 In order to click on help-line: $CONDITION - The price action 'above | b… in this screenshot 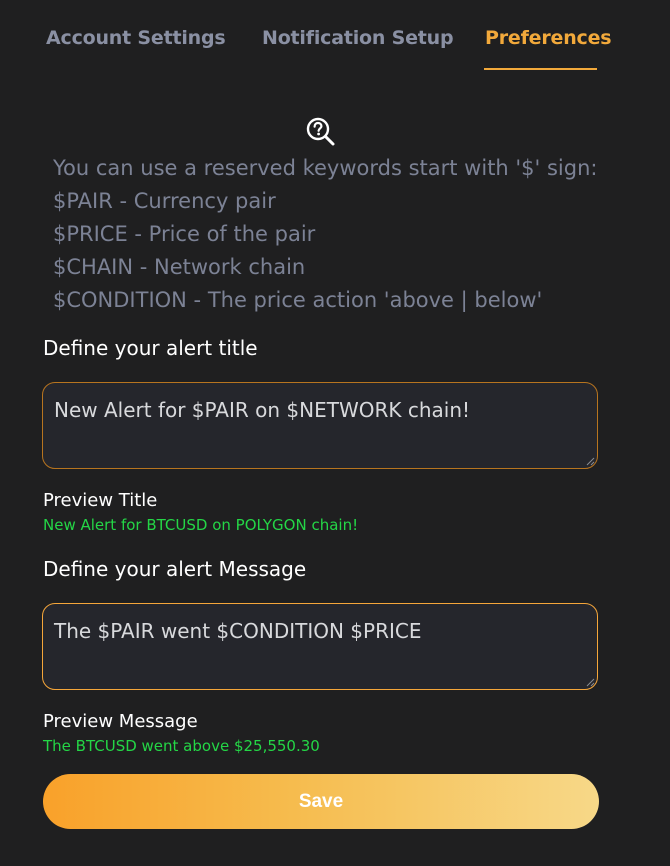, I will do `click(298, 300)`.